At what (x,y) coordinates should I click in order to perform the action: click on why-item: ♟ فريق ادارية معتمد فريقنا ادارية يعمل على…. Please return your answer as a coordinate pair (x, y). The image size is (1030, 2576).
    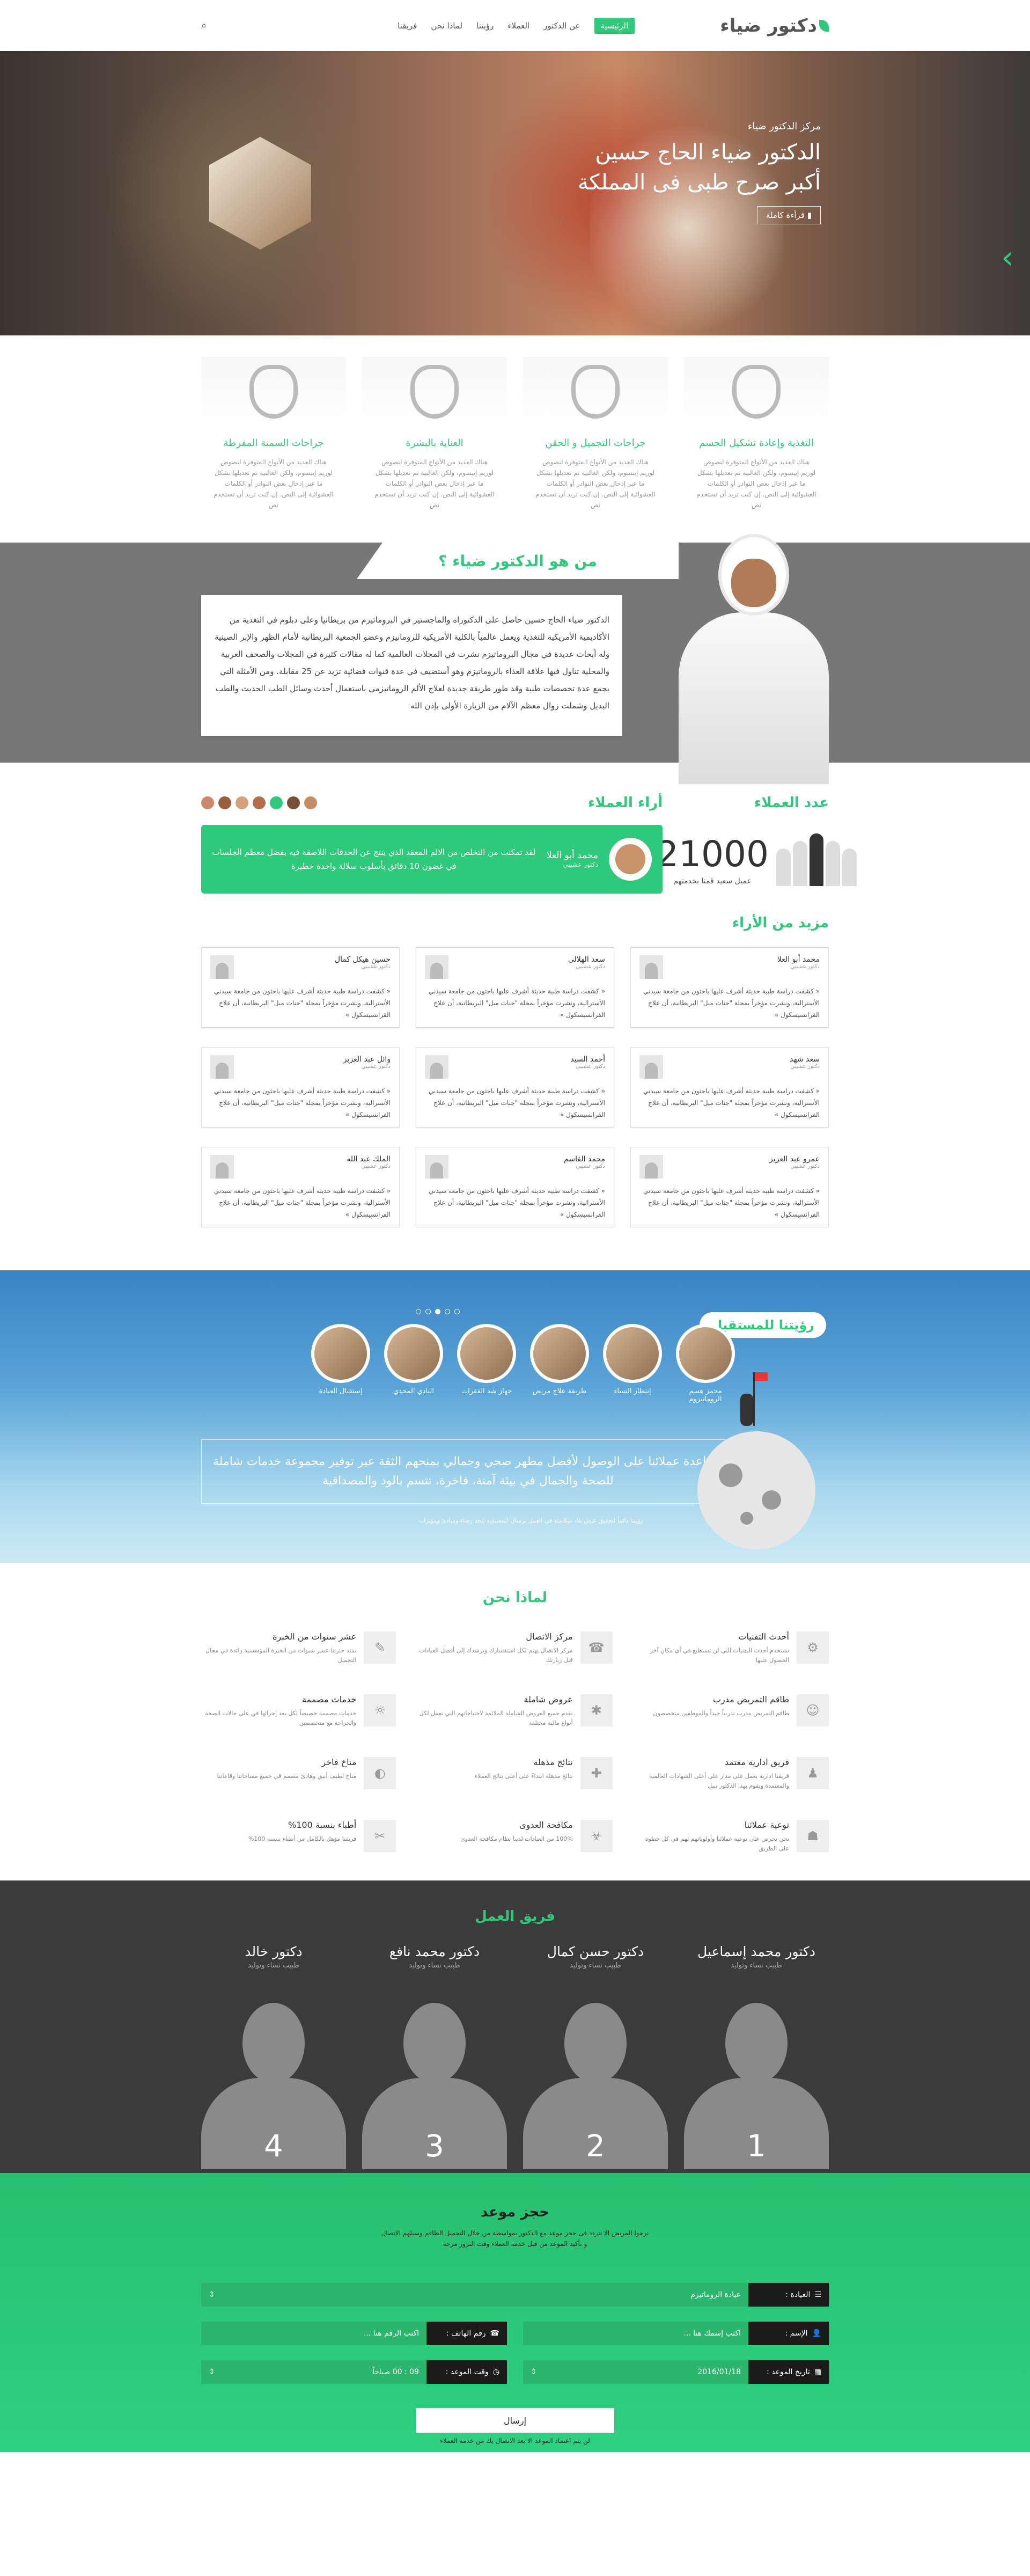
    Looking at the image, I should click on (732, 1774).